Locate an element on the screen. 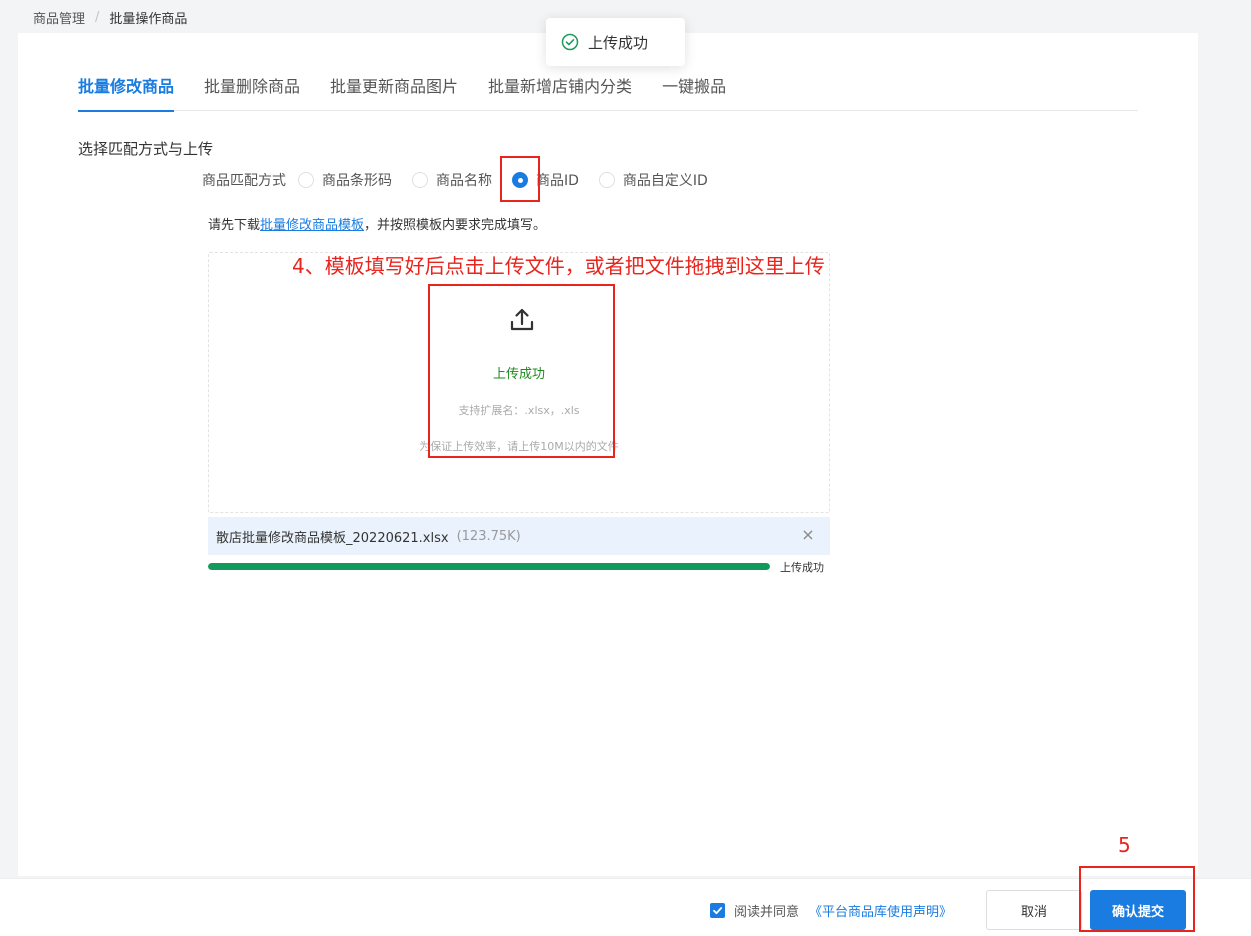 The height and width of the screenshot is (936, 1251). terms-link: 《平台商品库使用声明》 is located at coordinates (880, 910).